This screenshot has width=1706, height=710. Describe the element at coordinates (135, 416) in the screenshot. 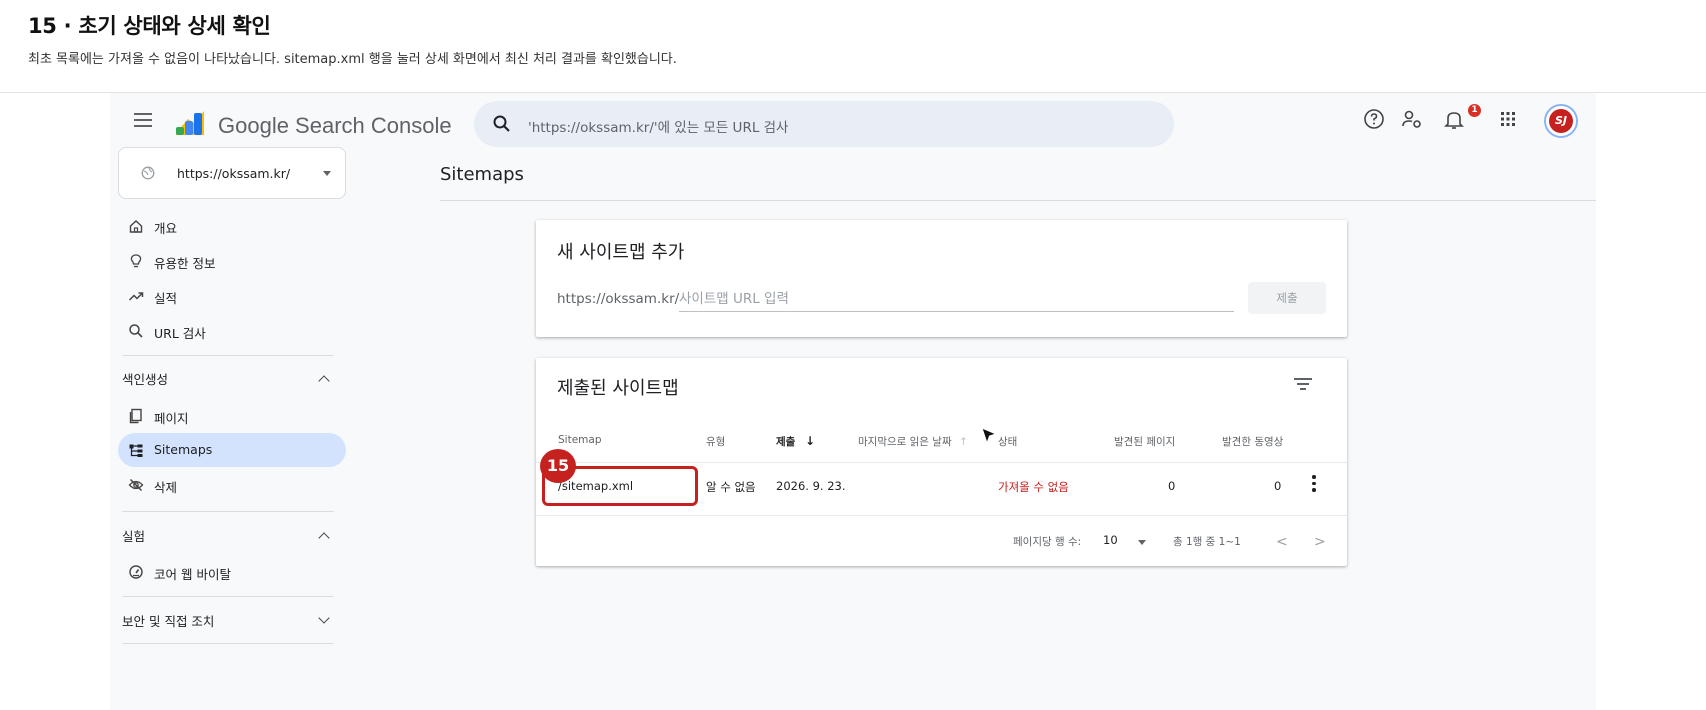

I see `pages-icon` at that location.